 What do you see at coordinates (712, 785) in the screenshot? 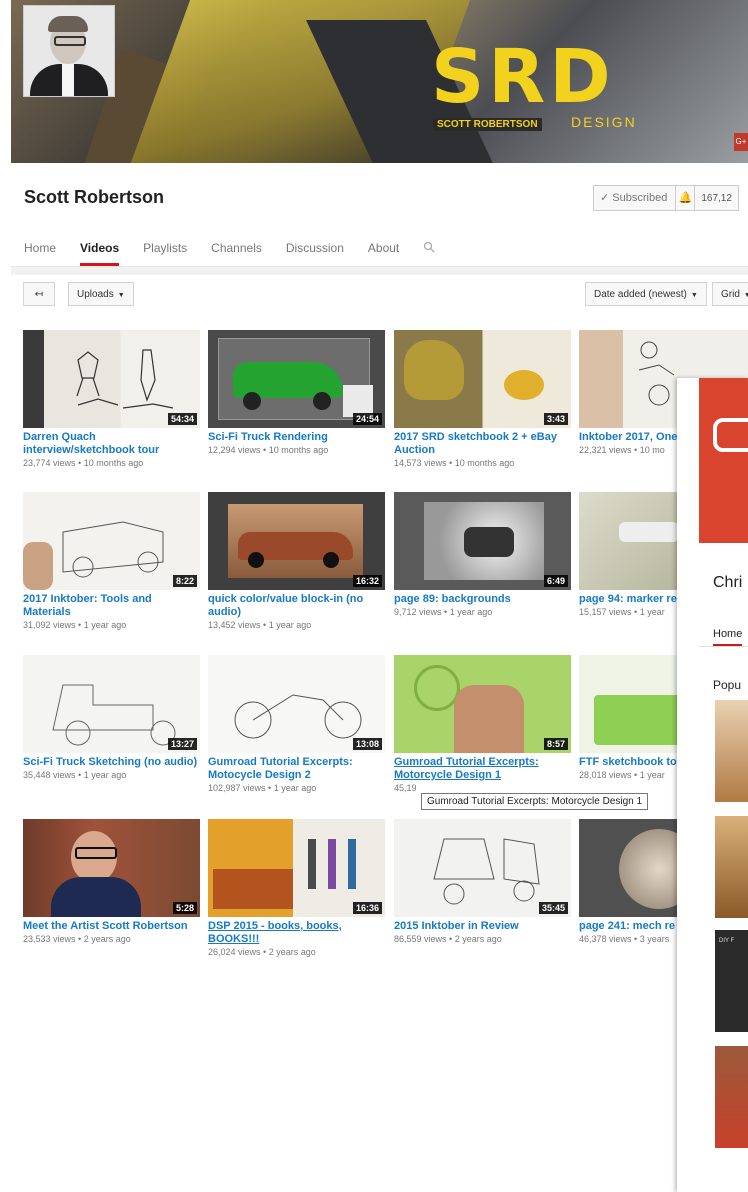
I see `overlapping-channel-window: Chri Home Popu DIY F` at bounding box center [712, 785].